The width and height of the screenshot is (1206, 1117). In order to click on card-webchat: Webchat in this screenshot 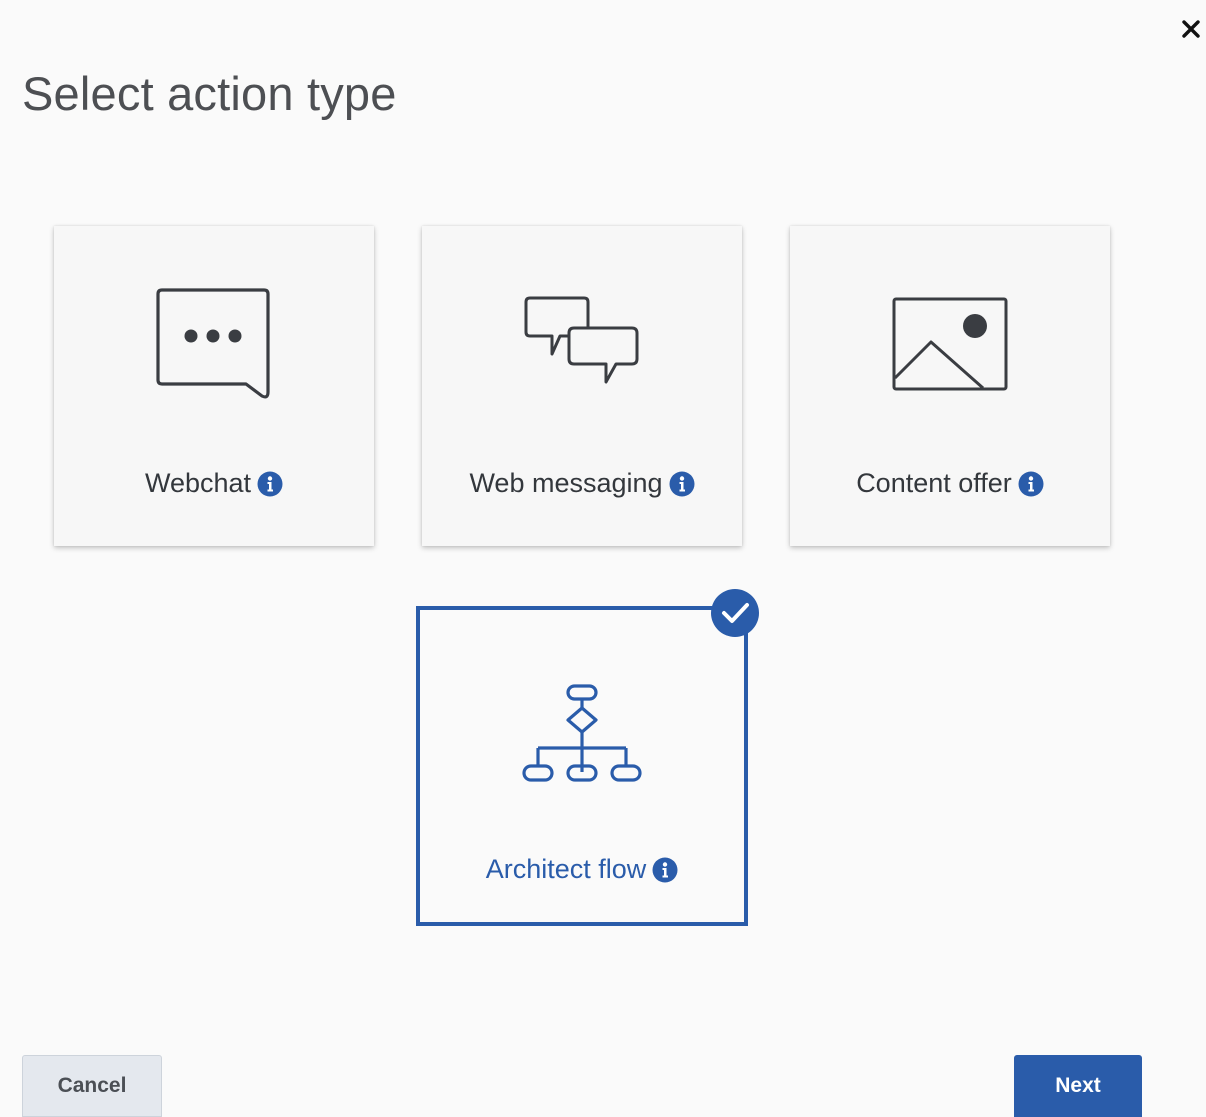, I will do `click(214, 386)`.